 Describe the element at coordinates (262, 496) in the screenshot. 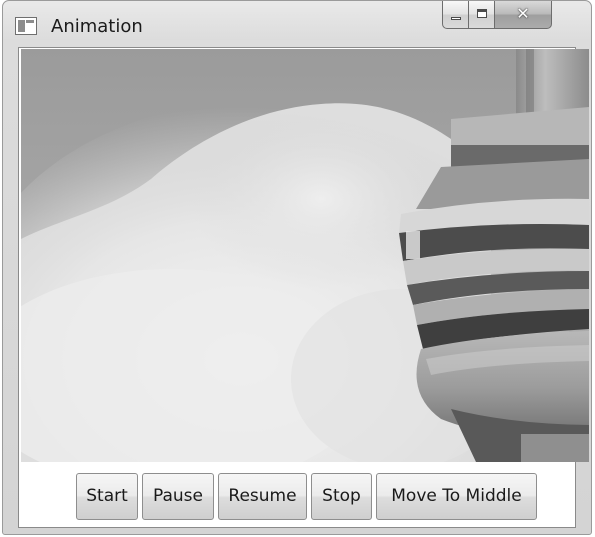

I see `resume-button: Resume` at that location.